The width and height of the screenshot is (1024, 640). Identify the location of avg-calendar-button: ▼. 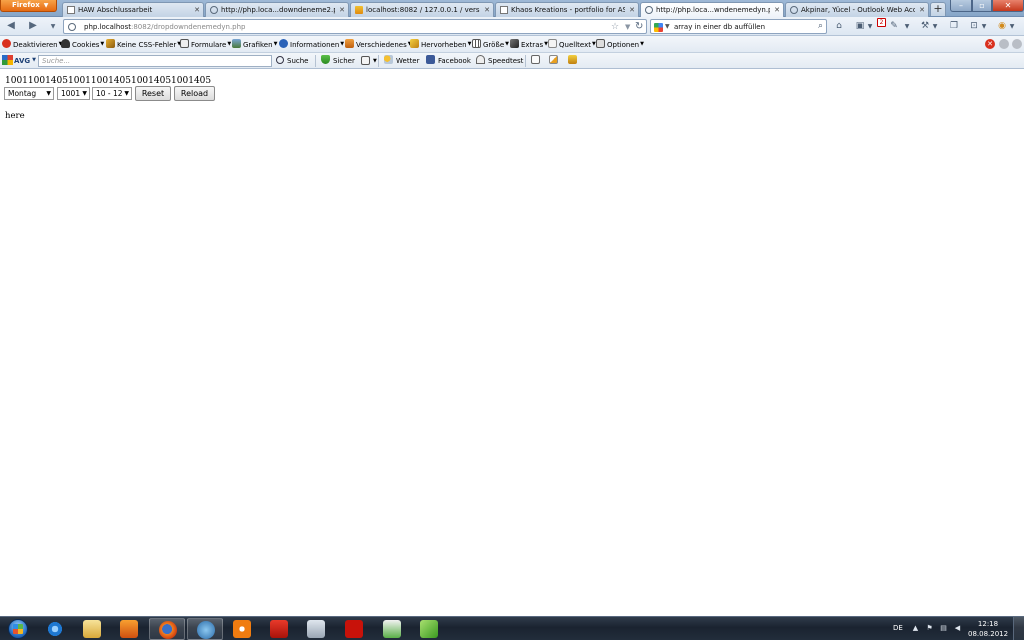
(369, 61).